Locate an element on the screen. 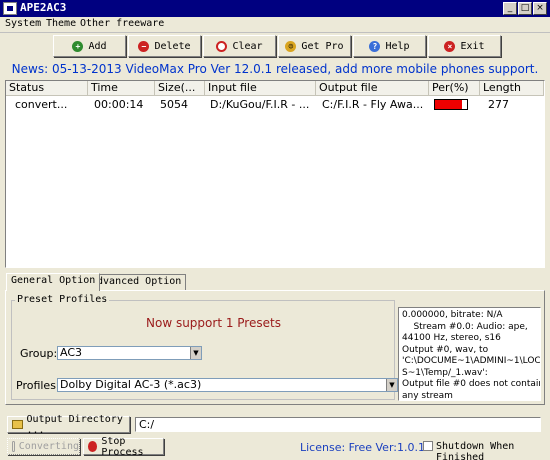  log-line: 'C:\DOCUME~1\ADMINI~1\LOCAL is located at coordinates (471, 361).